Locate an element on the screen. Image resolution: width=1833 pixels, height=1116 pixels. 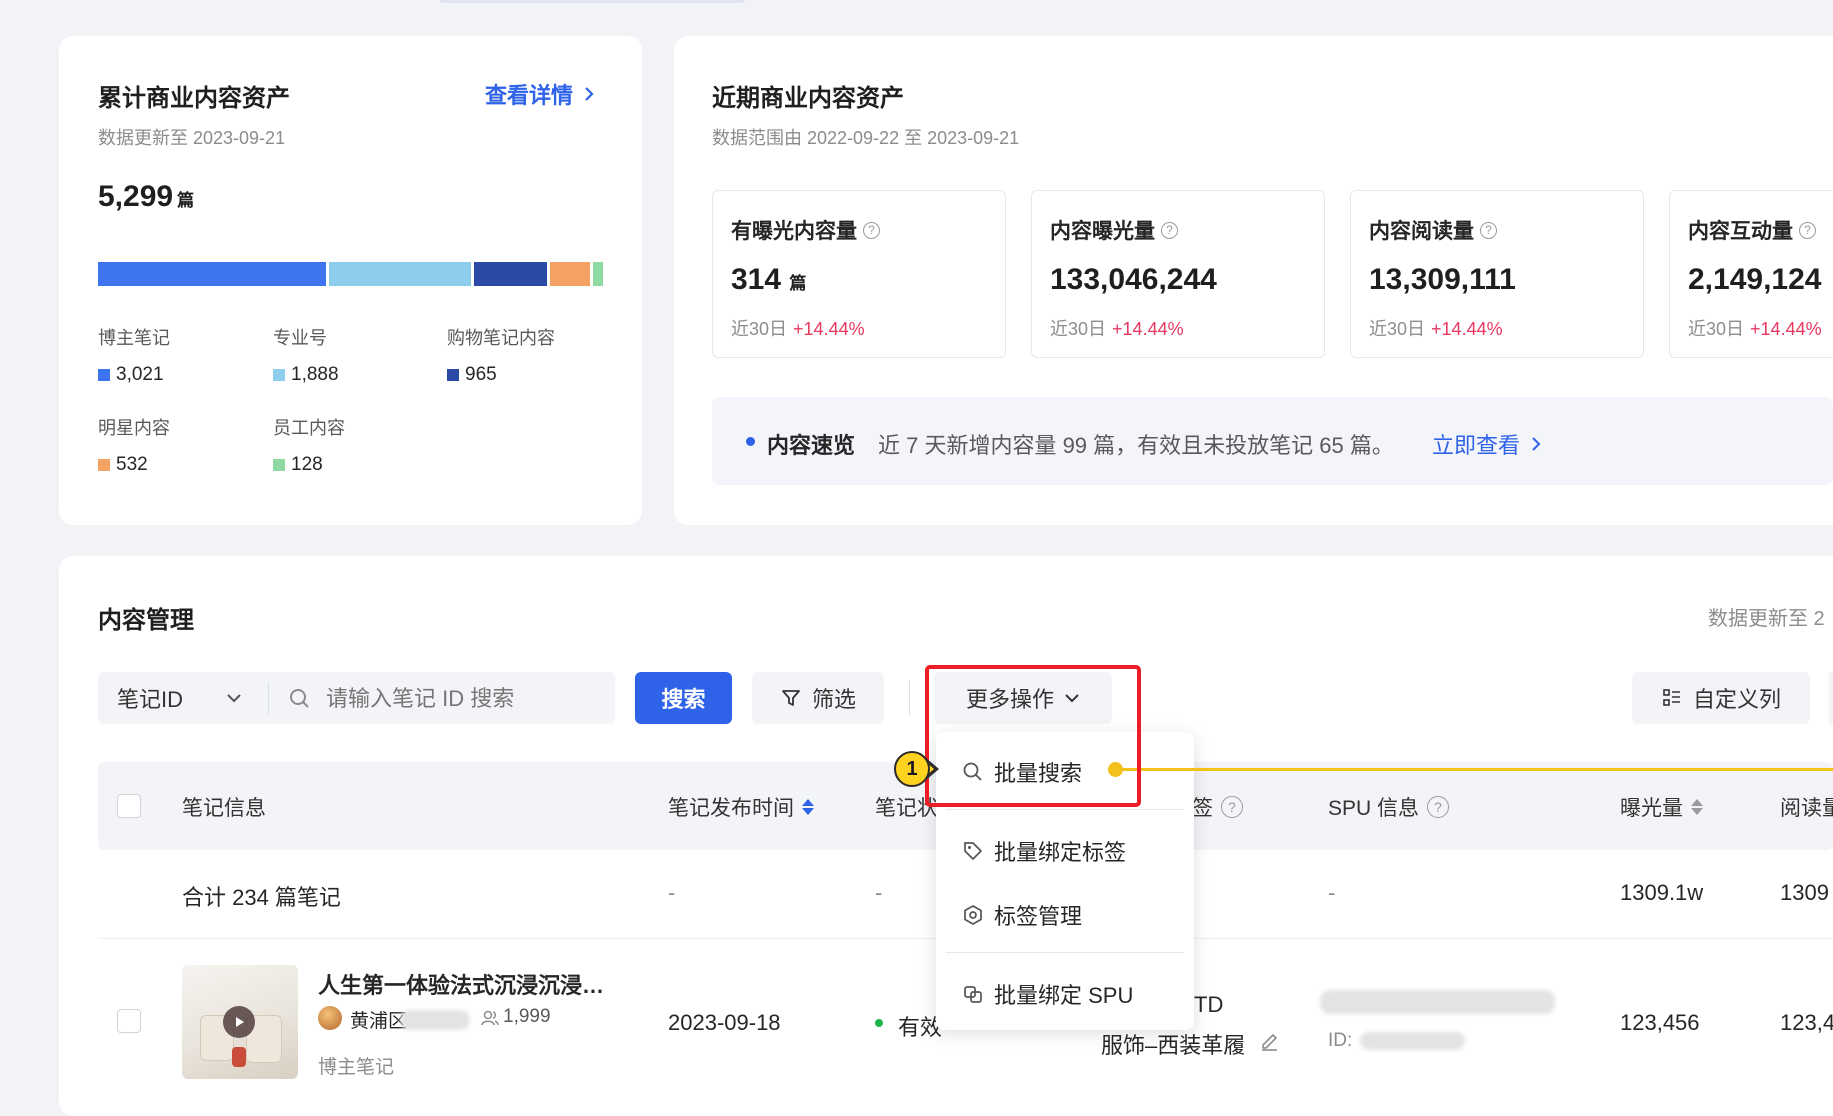
column-label: 阅读量 is located at coordinates (1806, 808).